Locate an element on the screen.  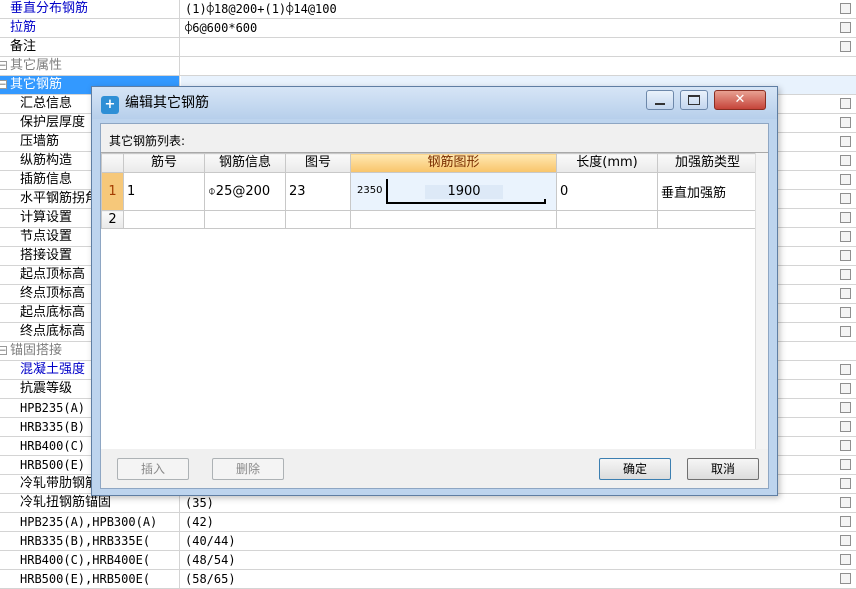
property-name-label: HPB235(A) is located at coordinates (53, 408).